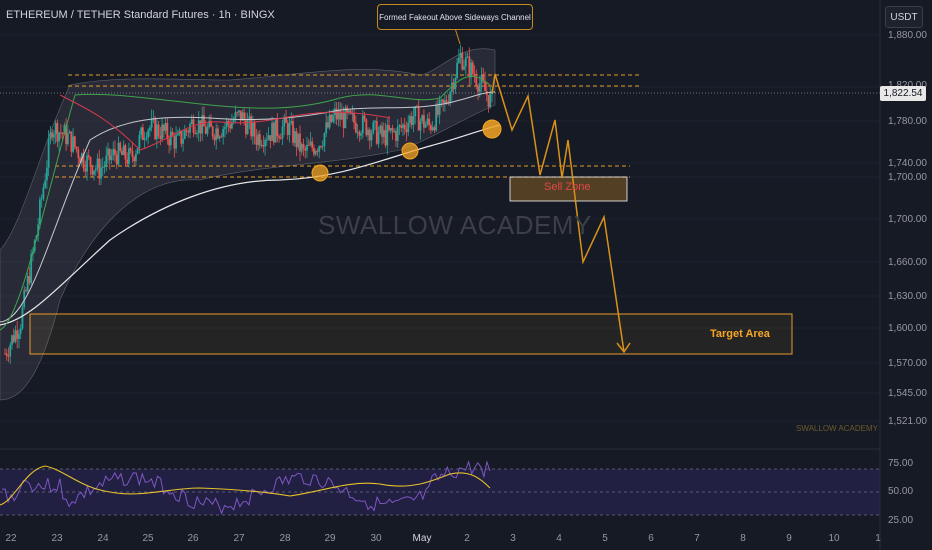  What do you see at coordinates (907, 262) in the screenshot?
I see `y-tick-label: 1,660.00` at bounding box center [907, 262].